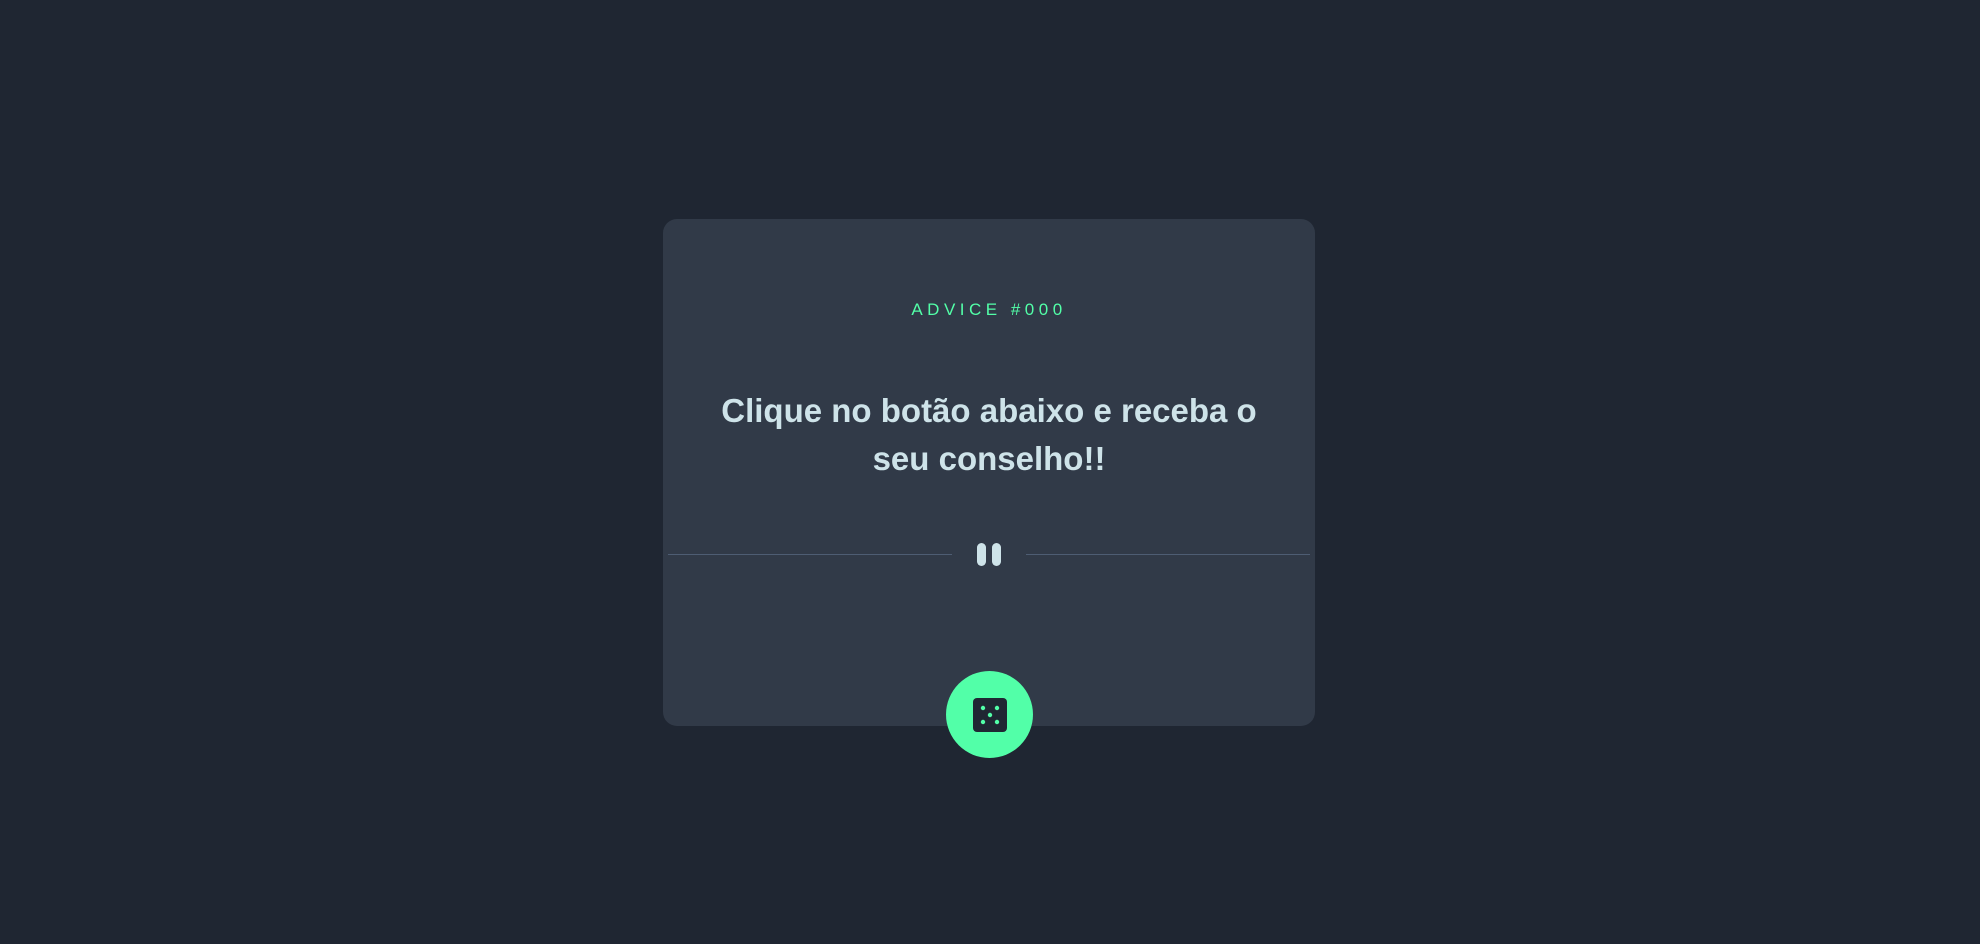 This screenshot has height=944, width=1980. I want to click on divider-line-left, so click(810, 554).